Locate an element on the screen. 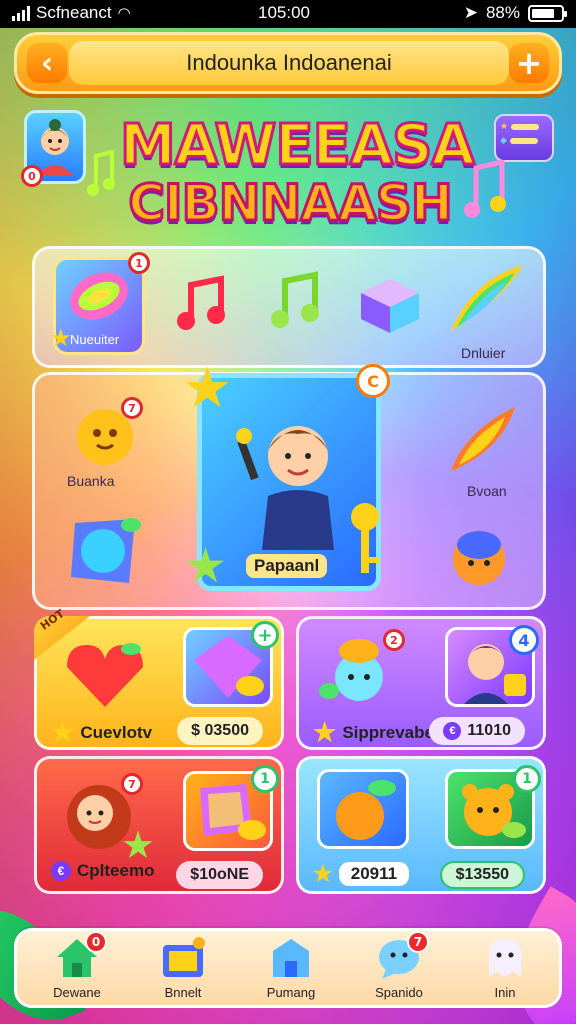 Image resolution: width=576 pixels, height=1024 pixels. card-3-badge: 1 is located at coordinates (265, 779).